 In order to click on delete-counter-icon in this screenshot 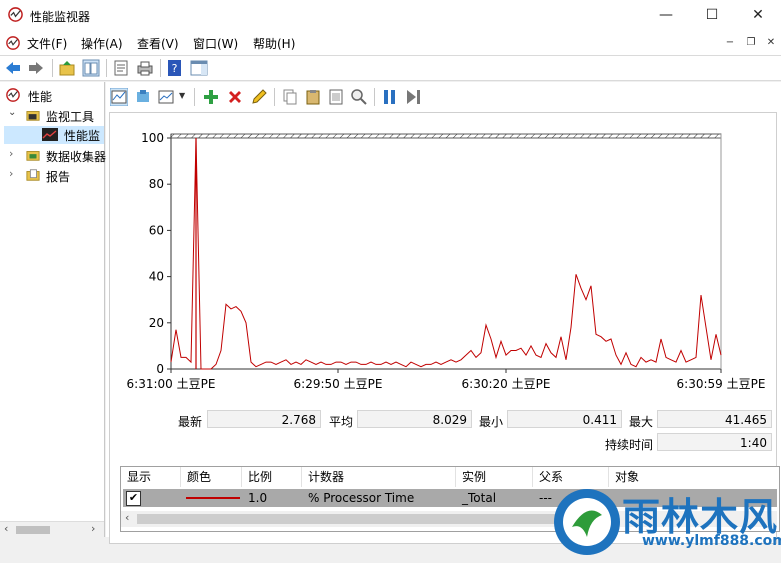, I will do `click(235, 97)`.